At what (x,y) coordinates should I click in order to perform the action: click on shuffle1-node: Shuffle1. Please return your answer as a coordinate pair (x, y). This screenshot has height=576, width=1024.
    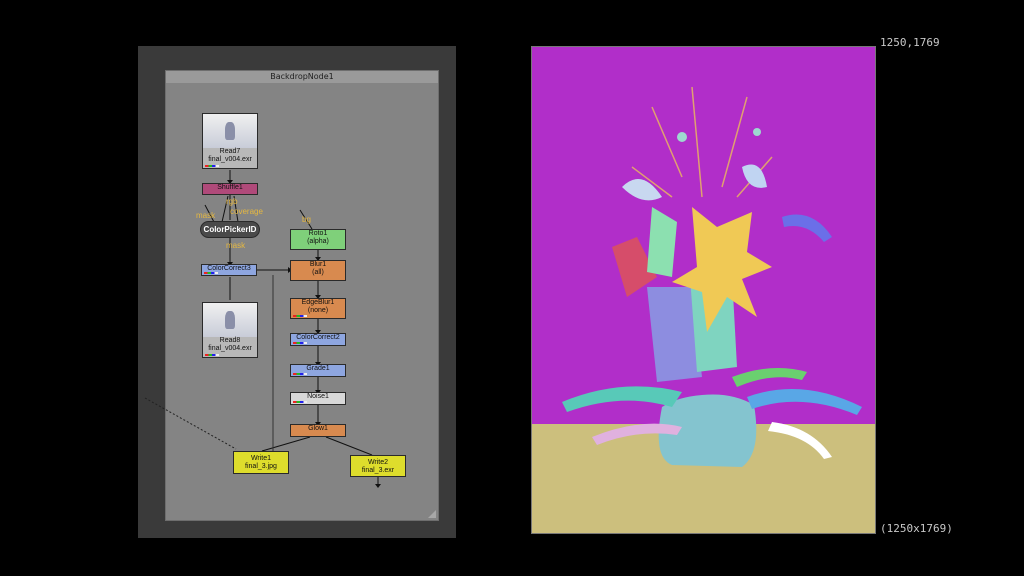
    Looking at the image, I should click on (230, 189).